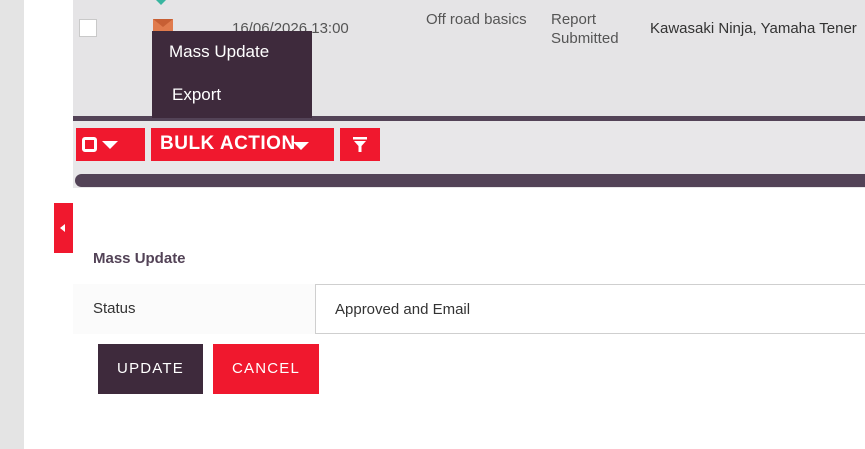  What do you see at coordinates (232, 74) in the screenshot?
I see `bulk-action-menu: Mass Update Export` at bounding box center [232, 74].